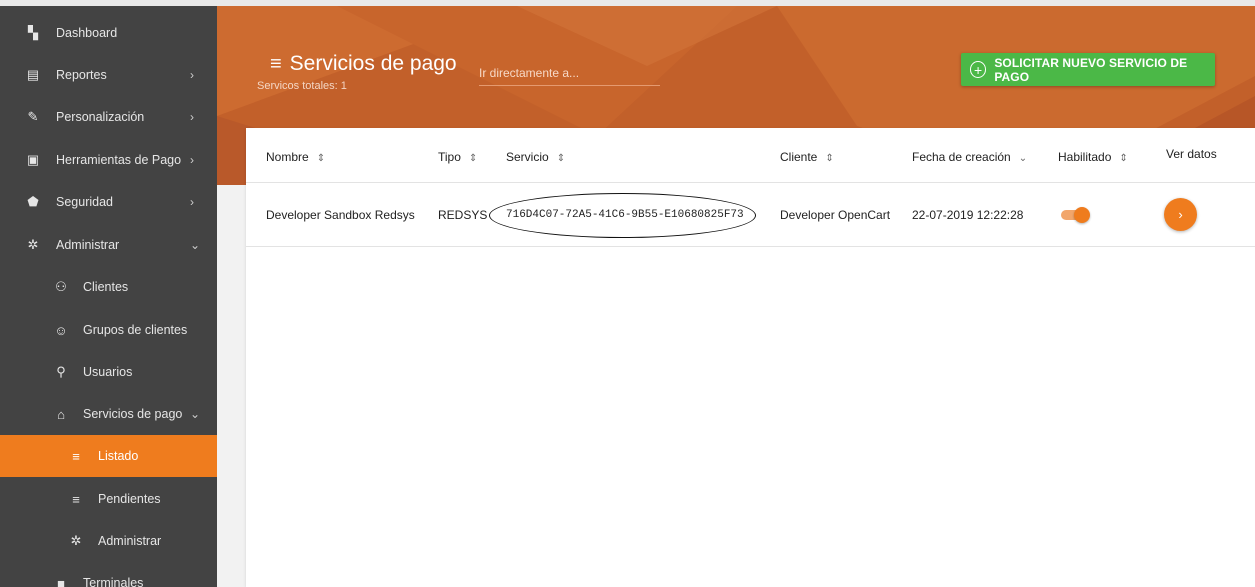 This screenshot has height=587, width=1255. I want to click on column-label: Nombre, so click(287, 157).